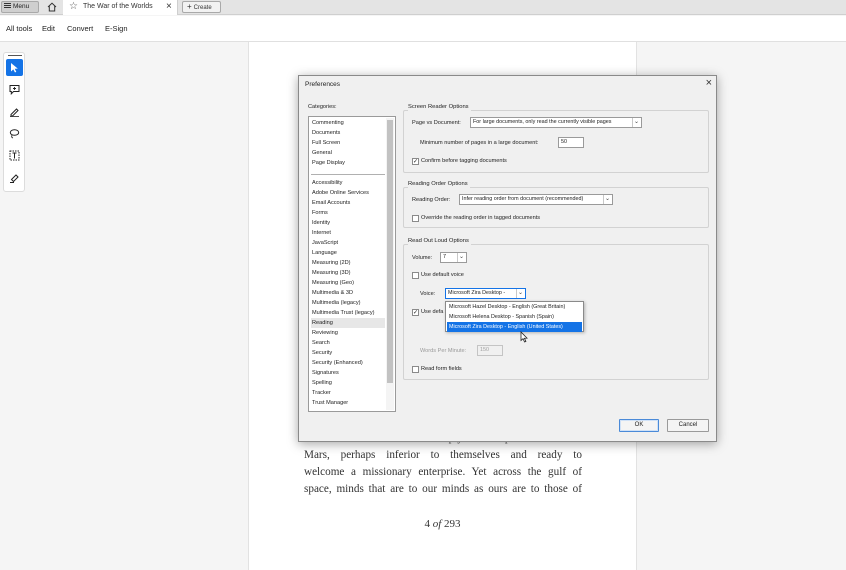 This screenshot has height=570, width=846. I want to click on list-item: Measuring (2D), so click(348, 263).